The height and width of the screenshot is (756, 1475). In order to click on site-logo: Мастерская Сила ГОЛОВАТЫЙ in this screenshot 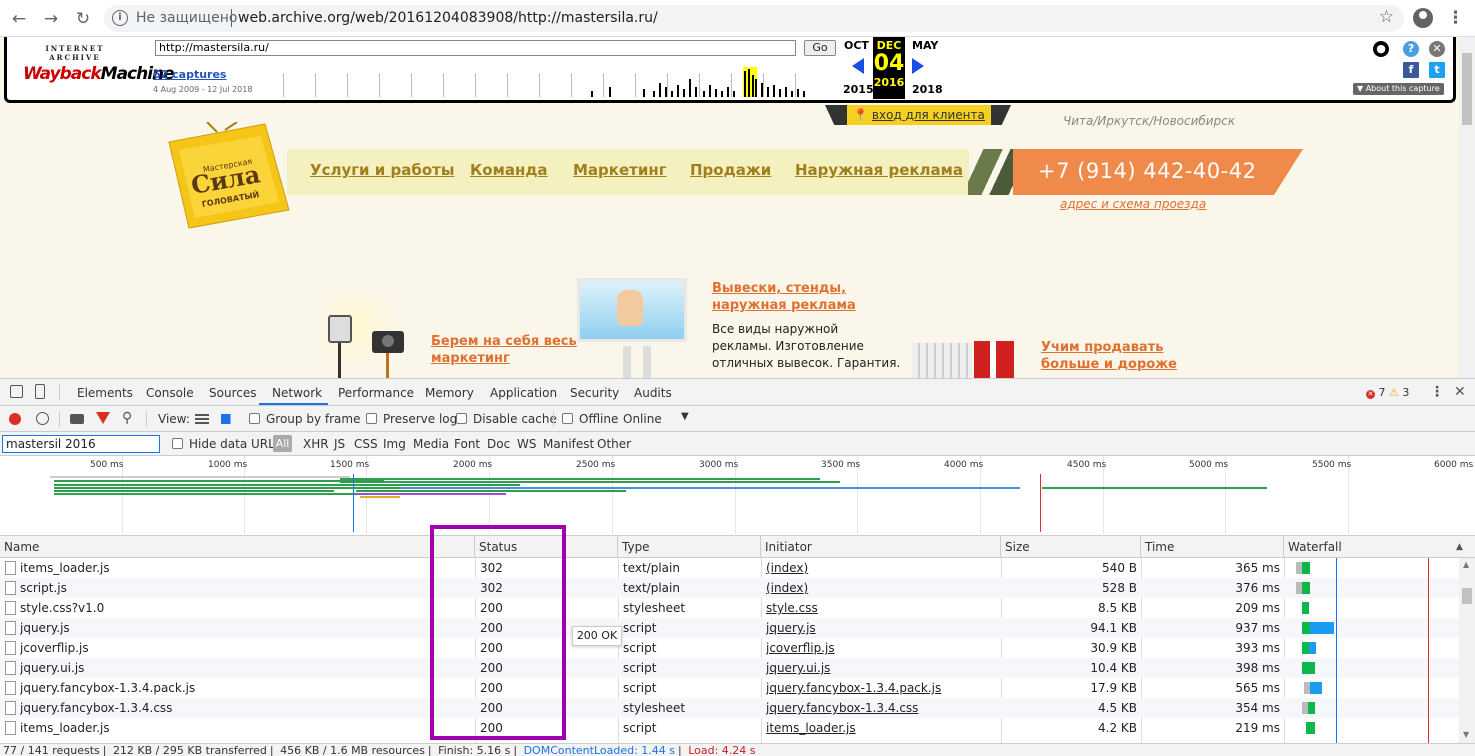, I will do `click(229, 176)`.